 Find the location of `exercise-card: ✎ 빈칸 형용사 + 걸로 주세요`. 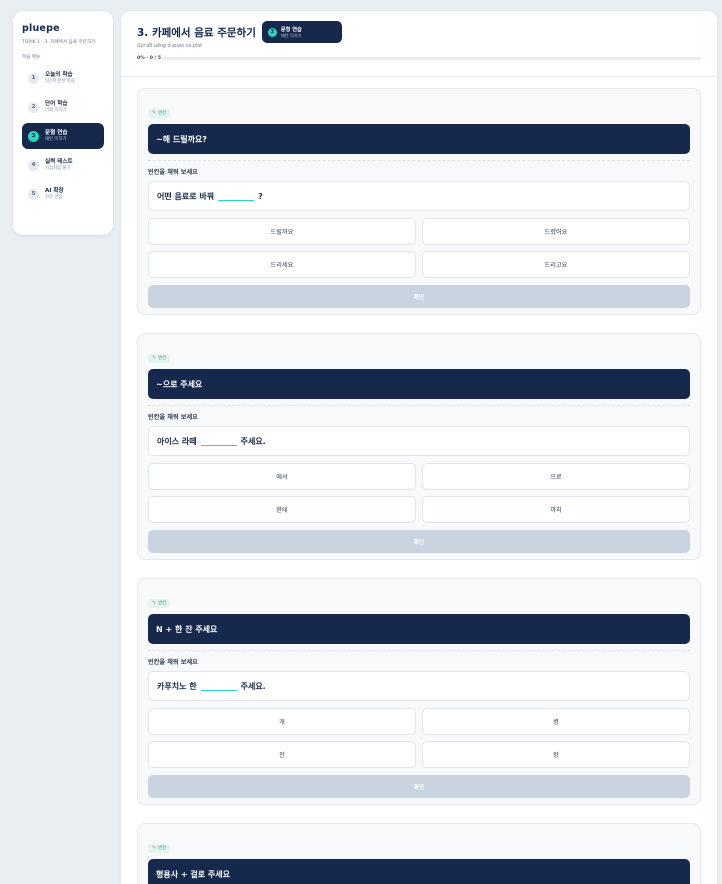

exercise-card: ✎ 빈칸 형용사 + 걸로 주세요 is located at coordinates (419, 853).